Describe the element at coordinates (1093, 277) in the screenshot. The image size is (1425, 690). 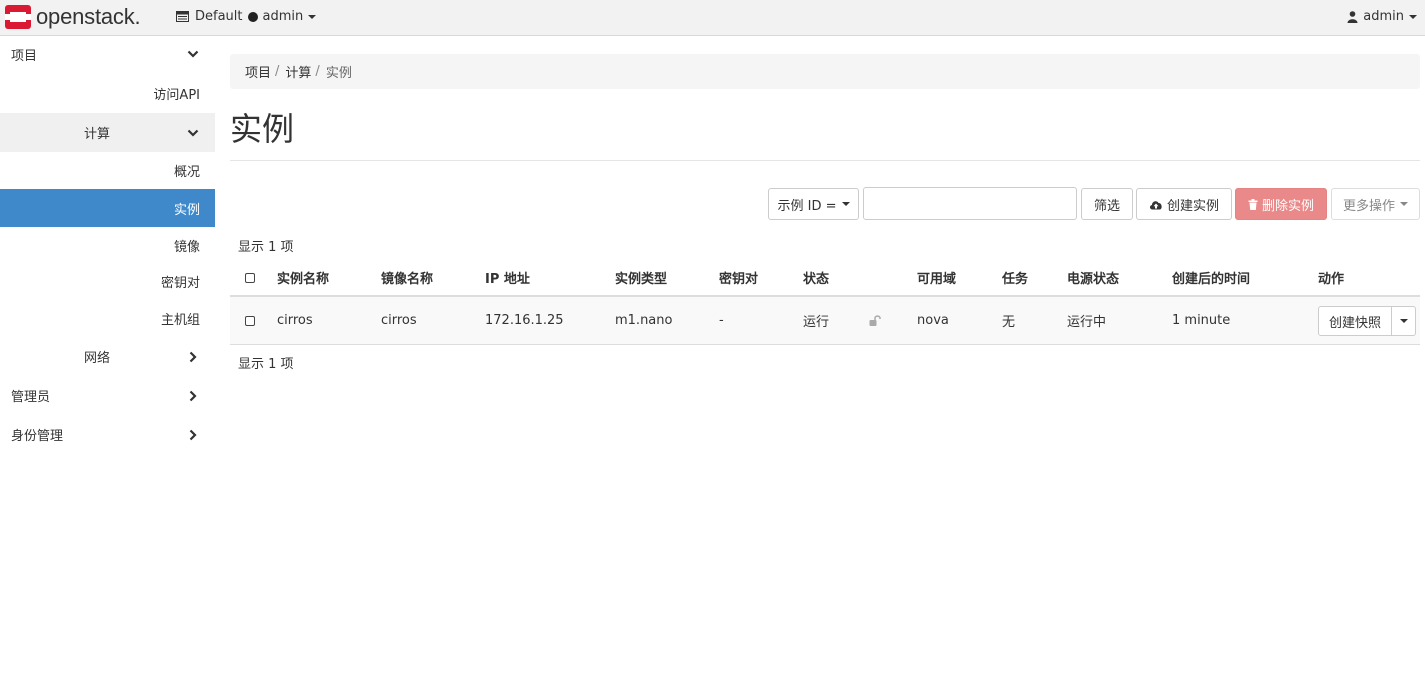
I see `col-header-power: 电源状态` at that location.